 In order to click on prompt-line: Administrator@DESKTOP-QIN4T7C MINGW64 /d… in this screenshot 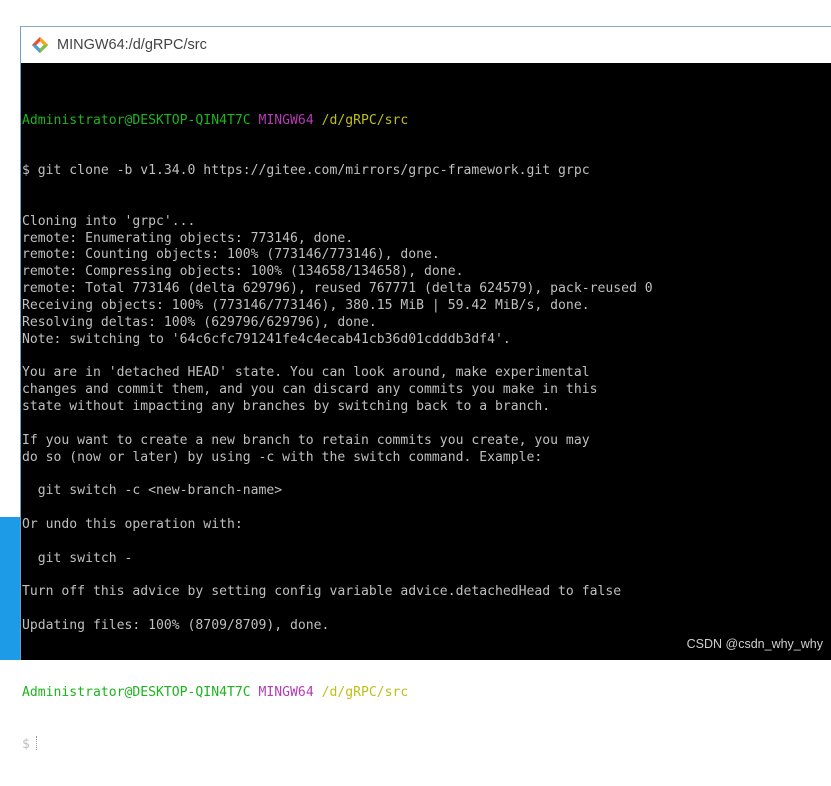, I will do `click(426, 121)`.